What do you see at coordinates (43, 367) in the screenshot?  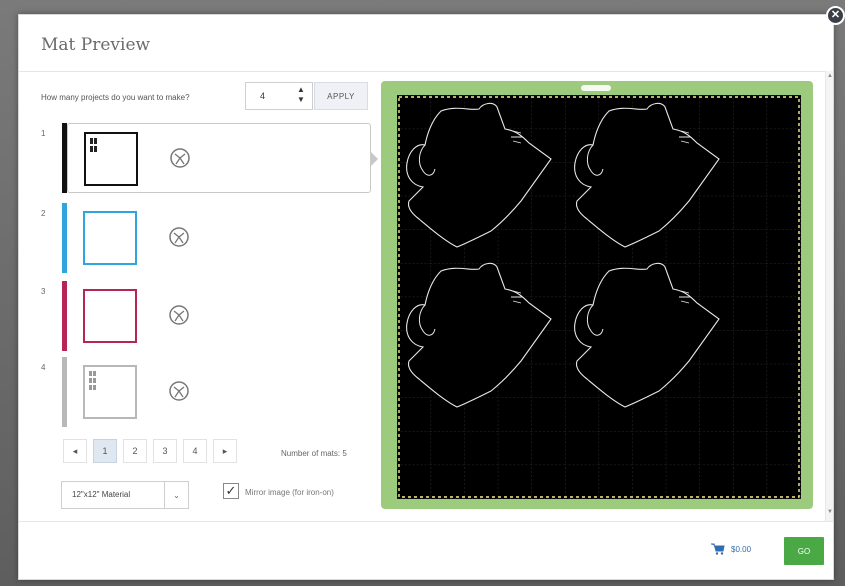 I see `mat-number: 4` at bounding box center [43, 367].